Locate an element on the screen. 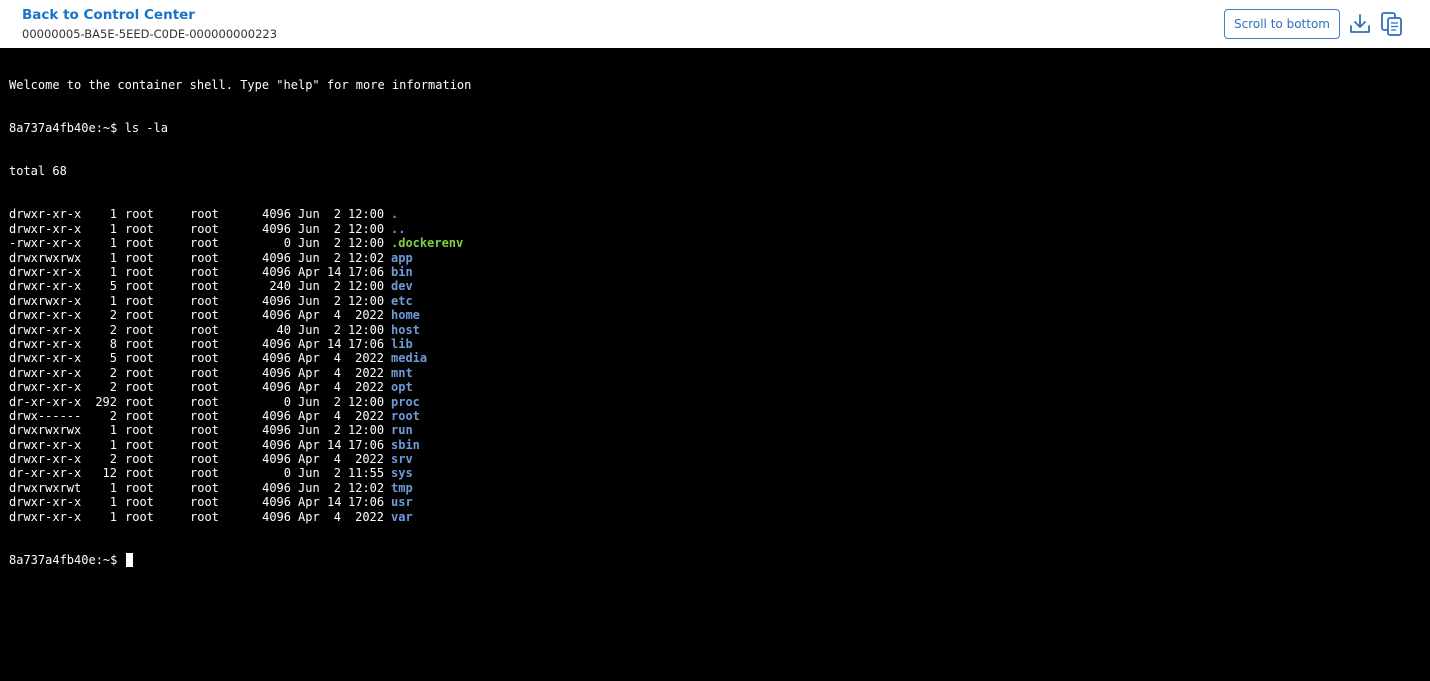 The image size is (1430, 681). listing-row: drwxr-xr-x 1 root root 4096 Jun 2 12:00.. is located at coordinates (719, 229).